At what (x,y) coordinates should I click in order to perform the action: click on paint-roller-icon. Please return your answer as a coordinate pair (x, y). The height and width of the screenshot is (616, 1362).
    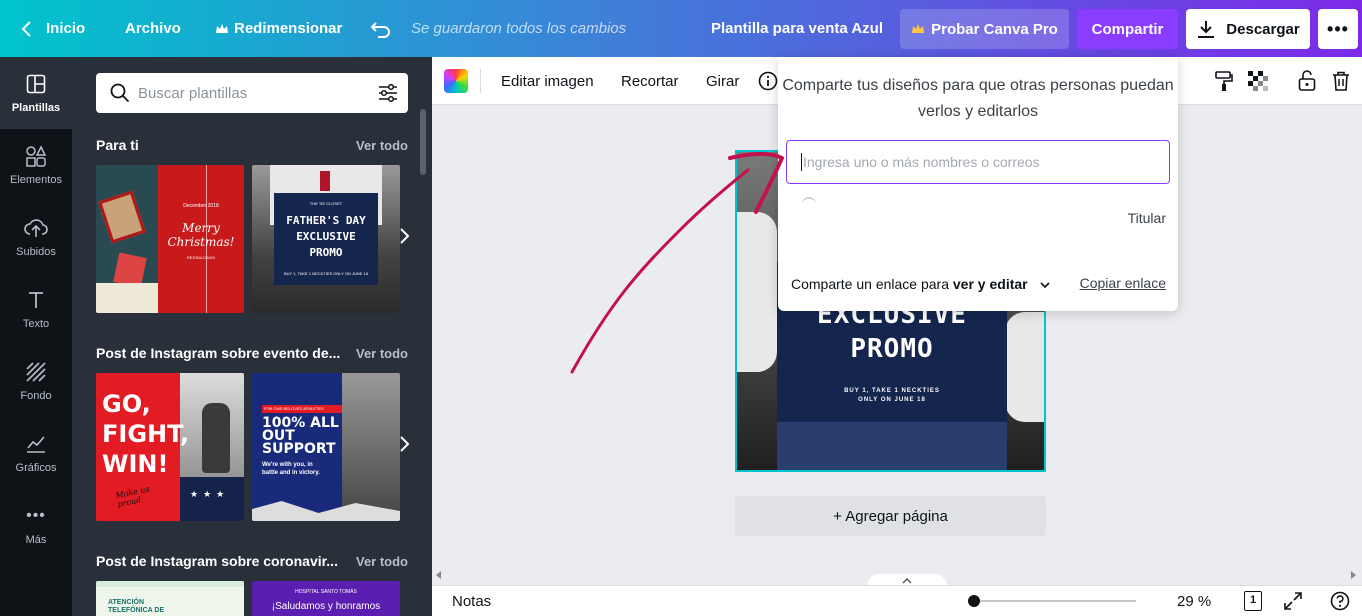
    Looking at the image, I should click on (1224, 81).